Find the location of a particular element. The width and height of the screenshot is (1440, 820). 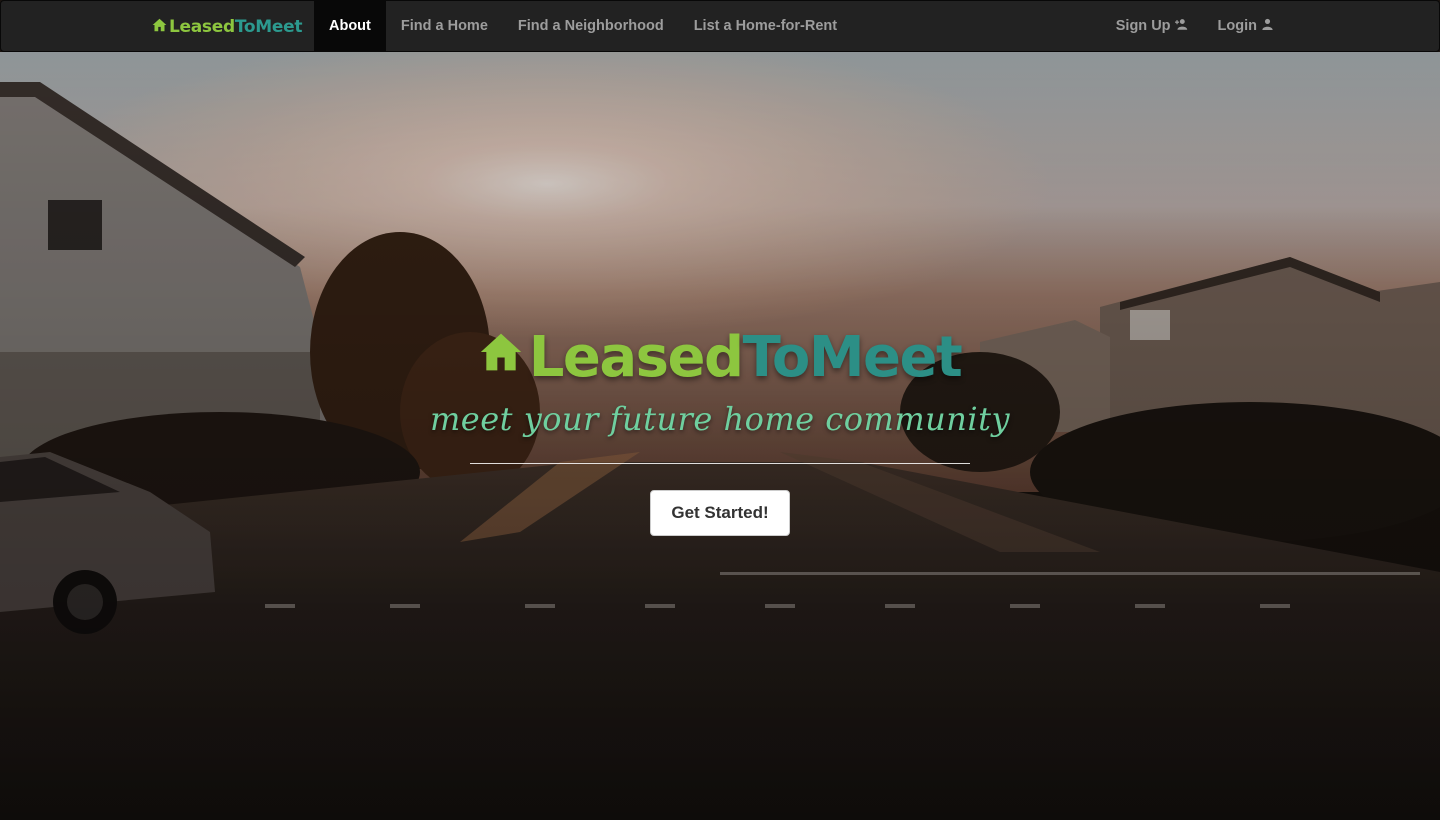

brand-name-part1: Leased is located at coordinates (202, 27).